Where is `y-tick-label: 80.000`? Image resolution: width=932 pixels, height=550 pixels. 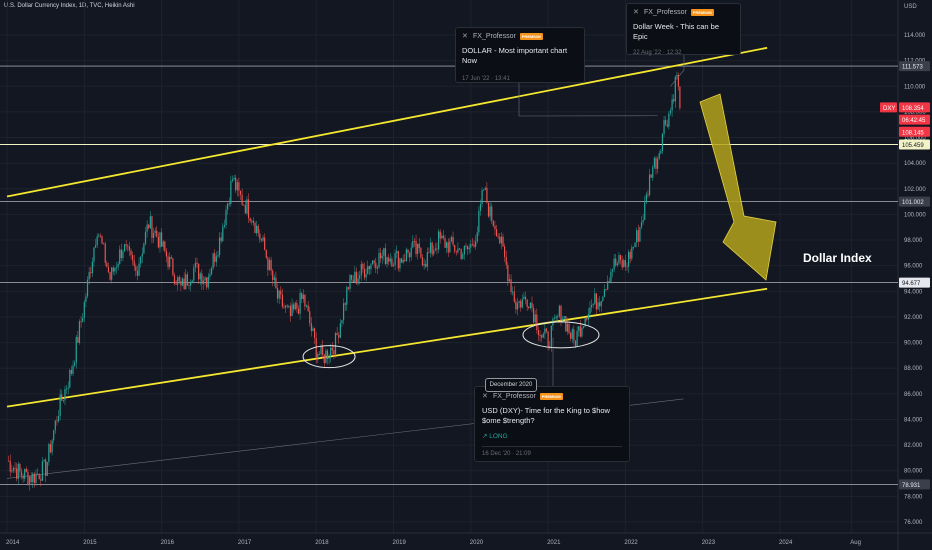 y-tick-label: 80.000 is located at coordinates (913, 472).